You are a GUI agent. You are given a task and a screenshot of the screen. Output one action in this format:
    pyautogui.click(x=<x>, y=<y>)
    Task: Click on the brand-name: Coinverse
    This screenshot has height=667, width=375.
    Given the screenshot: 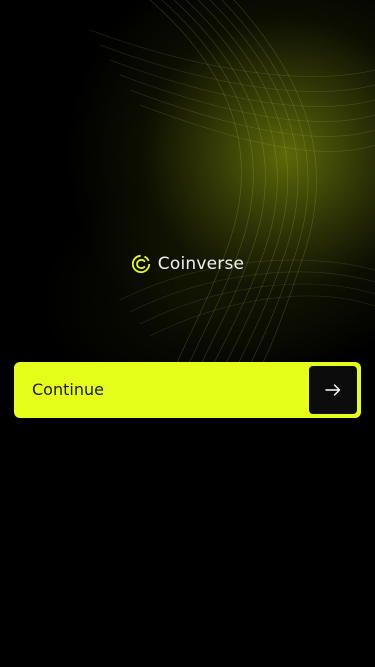 What is the action you would take?
    pyautogui.click(x=201, y=264)
    